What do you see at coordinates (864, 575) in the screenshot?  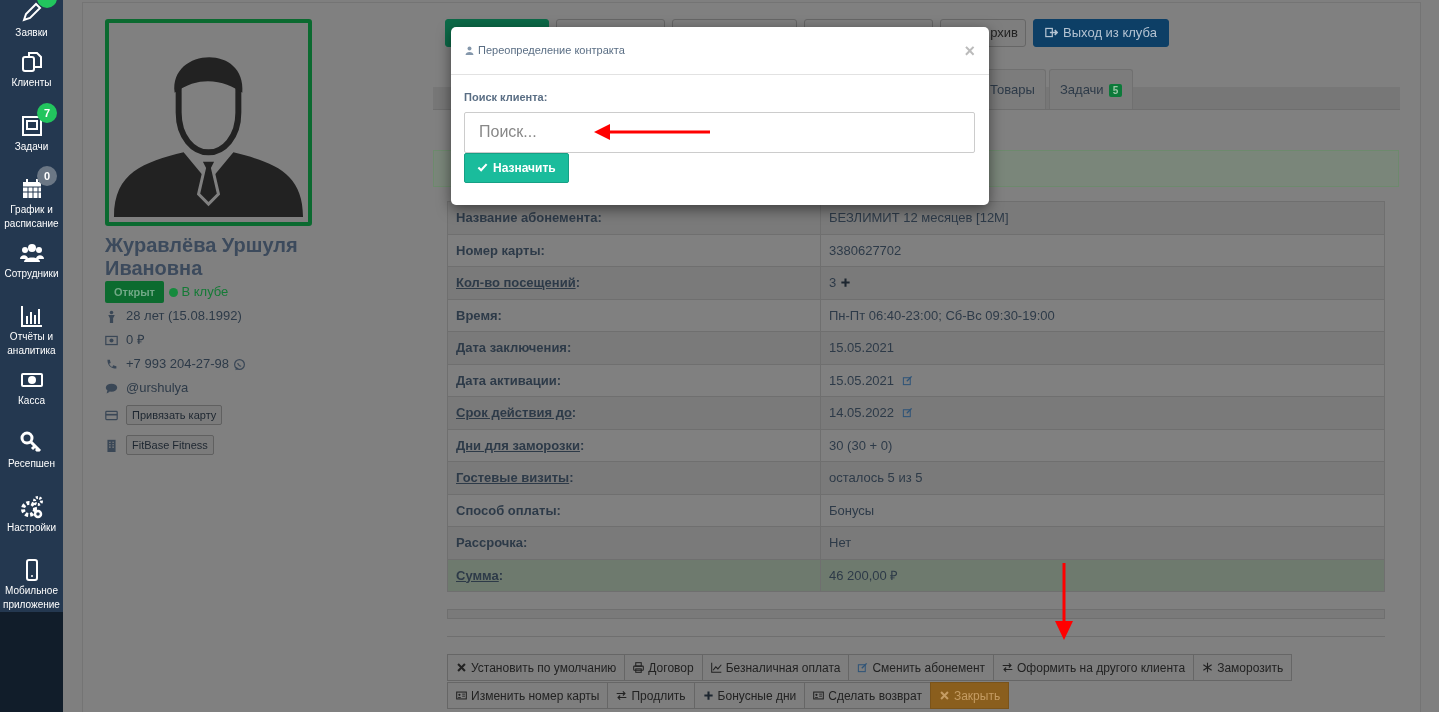 I see `field-value: 46 200,00 ₽` at bounding box center [864, 575].